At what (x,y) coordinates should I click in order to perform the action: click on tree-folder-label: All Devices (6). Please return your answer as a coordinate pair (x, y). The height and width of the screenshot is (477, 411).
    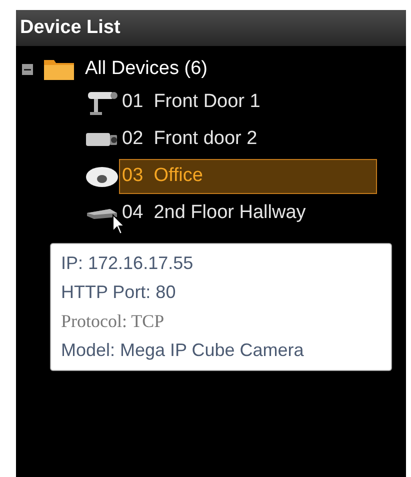
    Looking at the image, I should click on (146, 69).